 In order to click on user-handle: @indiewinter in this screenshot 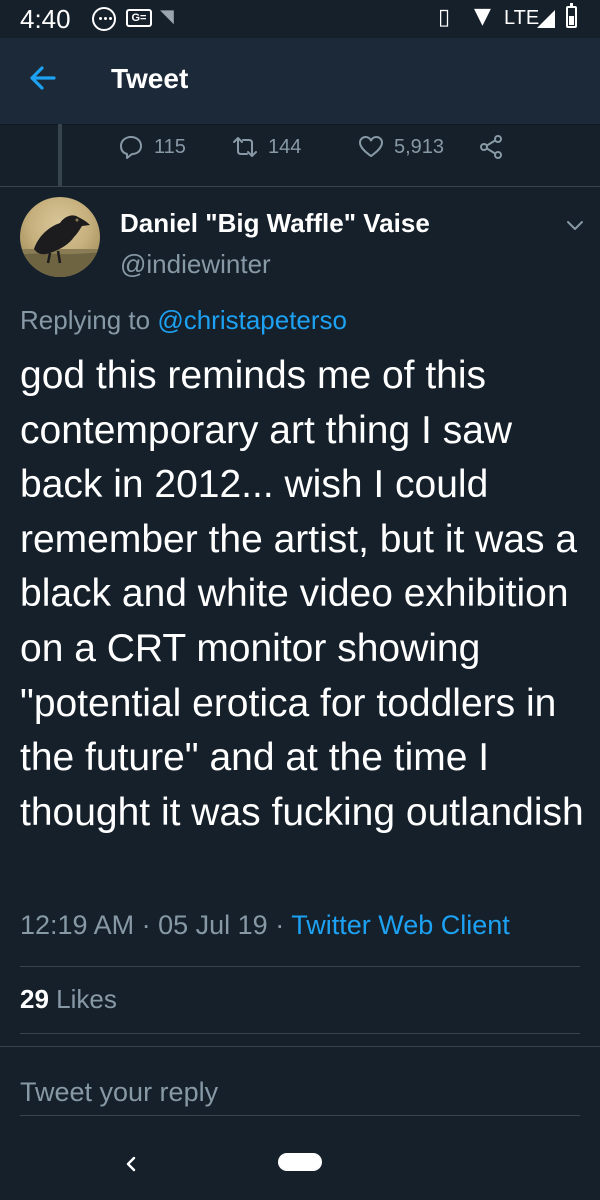, I will do `click(195, 264)`.